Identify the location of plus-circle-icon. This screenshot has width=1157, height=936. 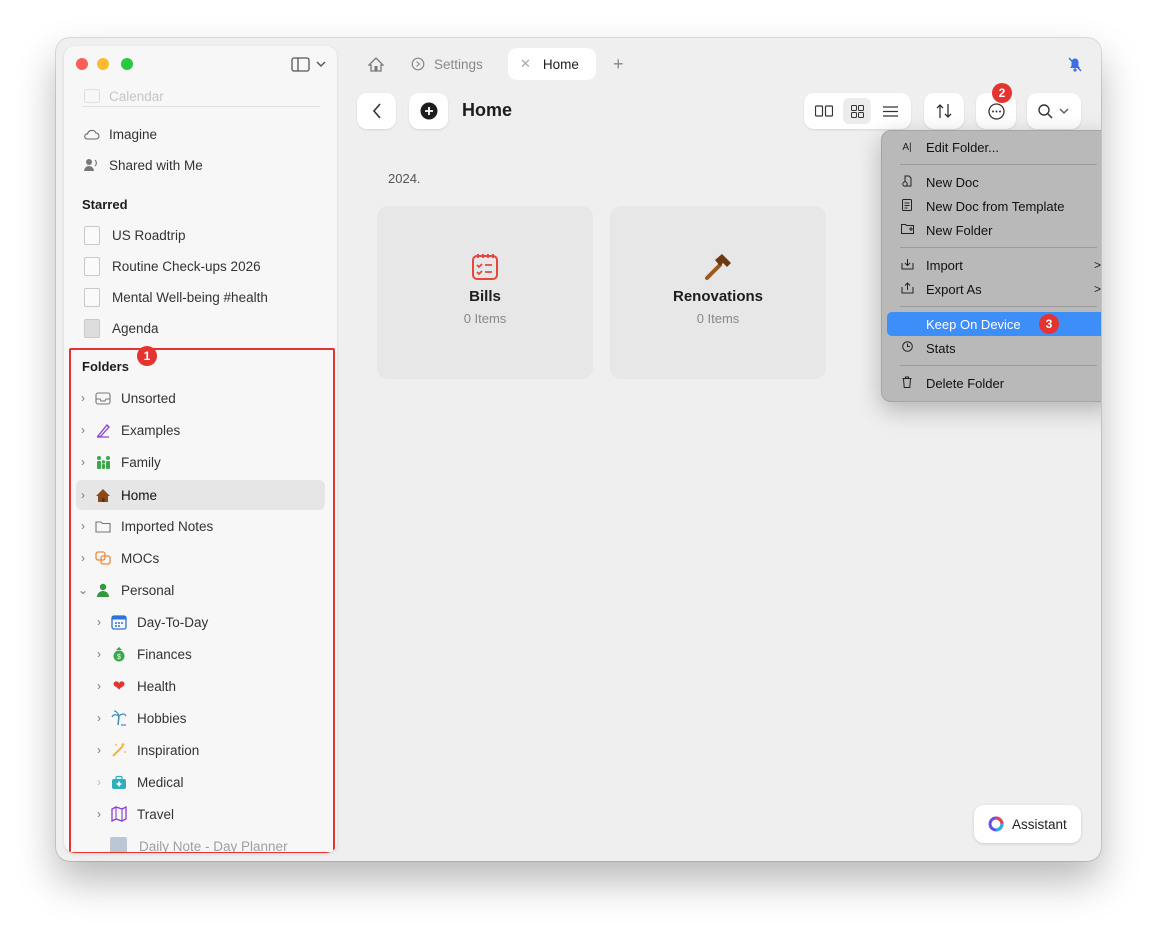
(428, 111).